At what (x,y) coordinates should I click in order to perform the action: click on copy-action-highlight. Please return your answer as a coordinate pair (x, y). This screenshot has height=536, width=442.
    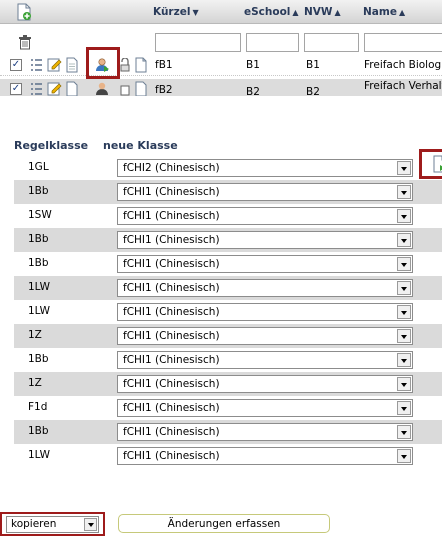
    Looking at the image, I should click on (103, 63).